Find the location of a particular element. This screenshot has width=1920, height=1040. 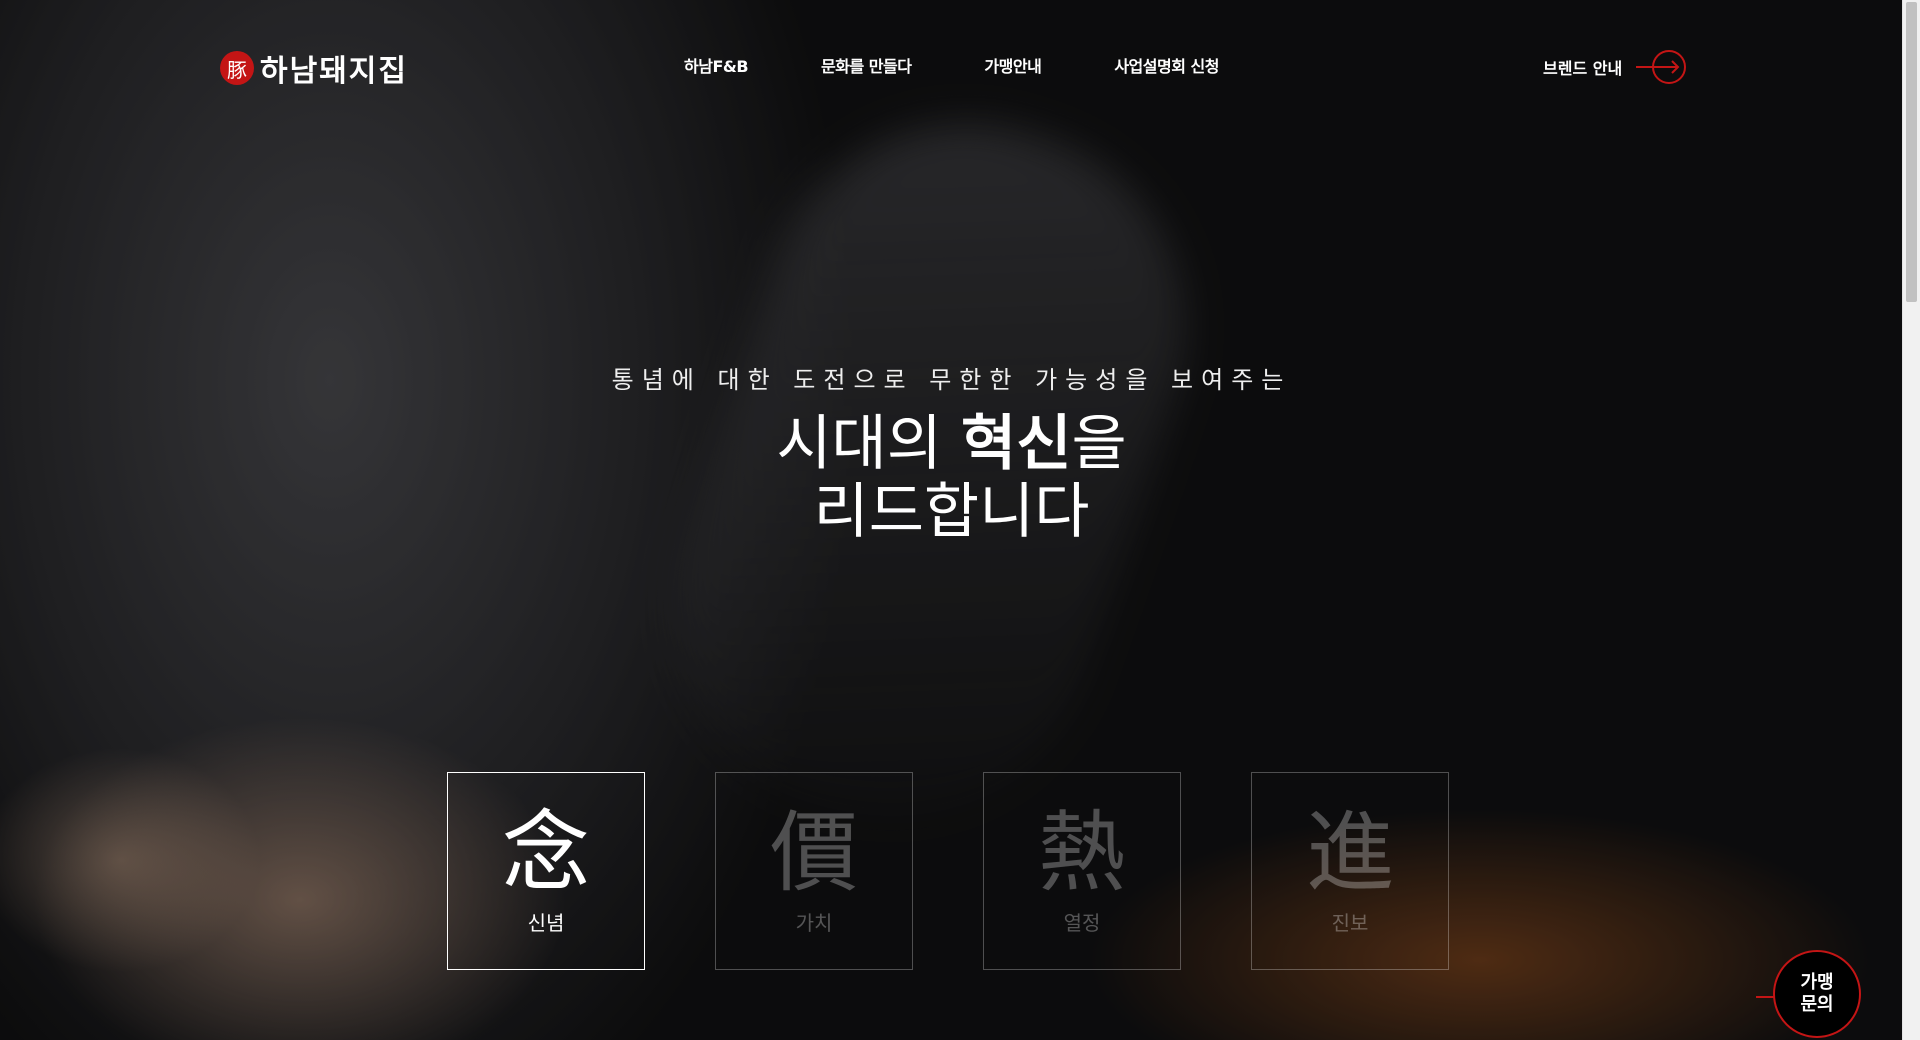

value-box-value: 價 가치 is located at coordinates (814, 871).